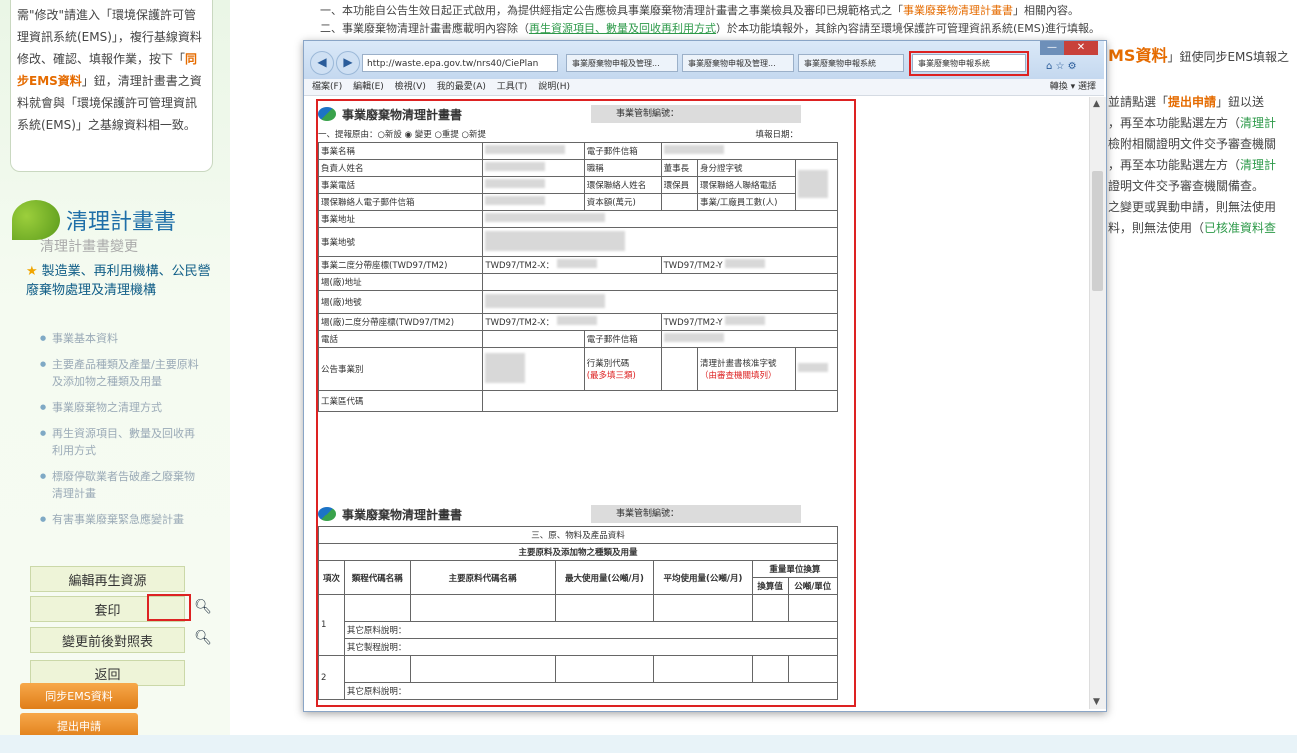  Describe the element at coordinates (121, 222) in the screenshot. I see `brand-title: 清理計畫書` at that location.